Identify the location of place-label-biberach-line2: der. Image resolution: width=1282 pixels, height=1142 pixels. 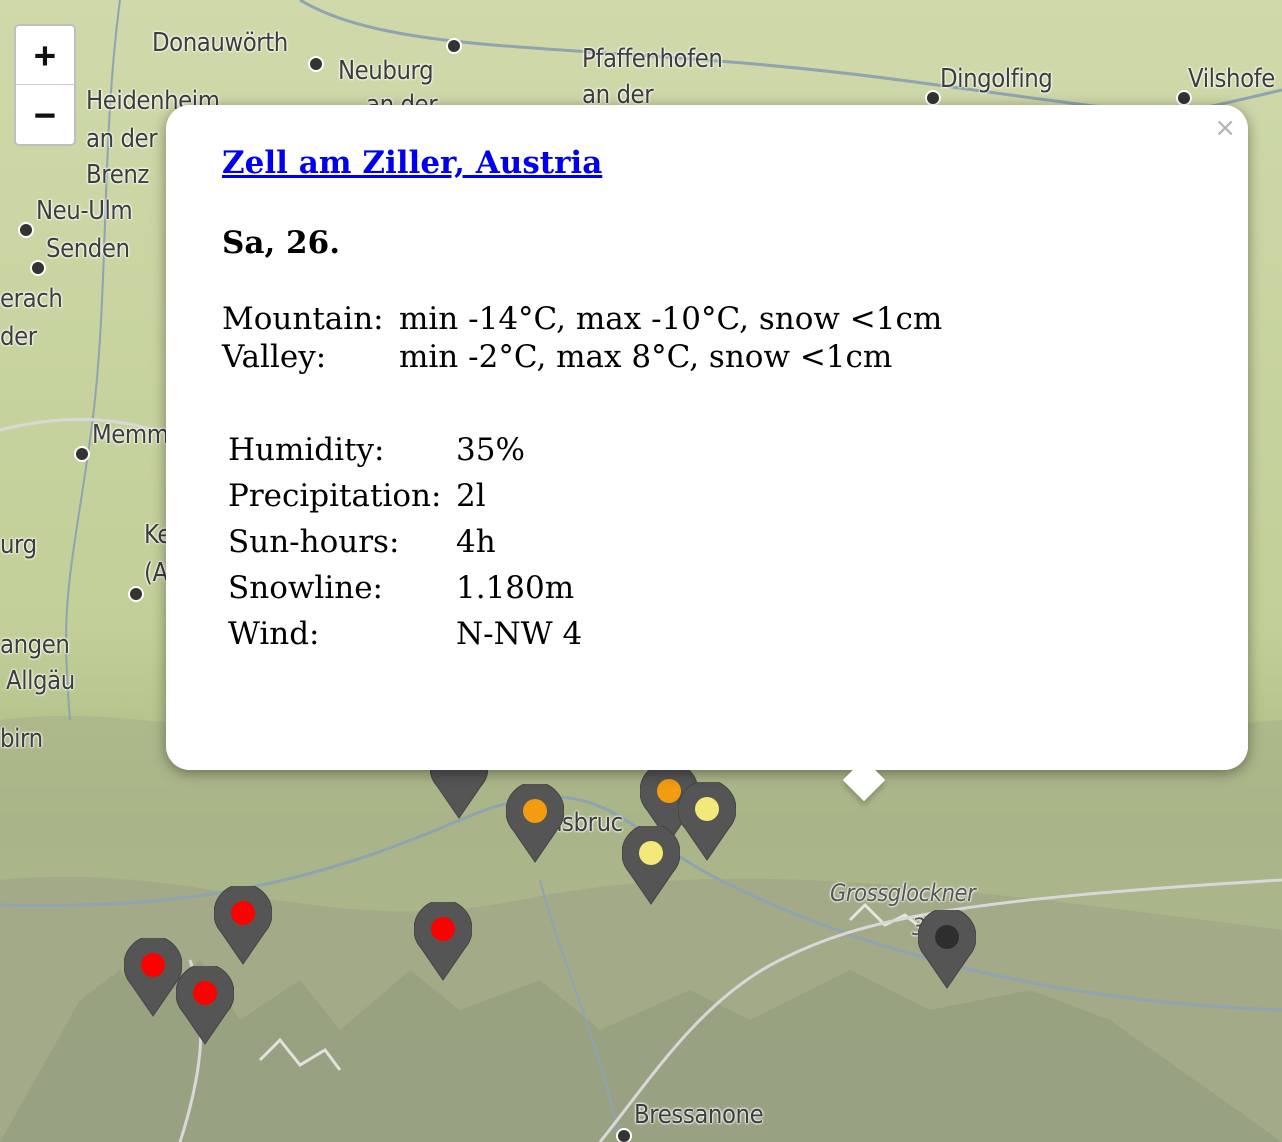
(18, 337).